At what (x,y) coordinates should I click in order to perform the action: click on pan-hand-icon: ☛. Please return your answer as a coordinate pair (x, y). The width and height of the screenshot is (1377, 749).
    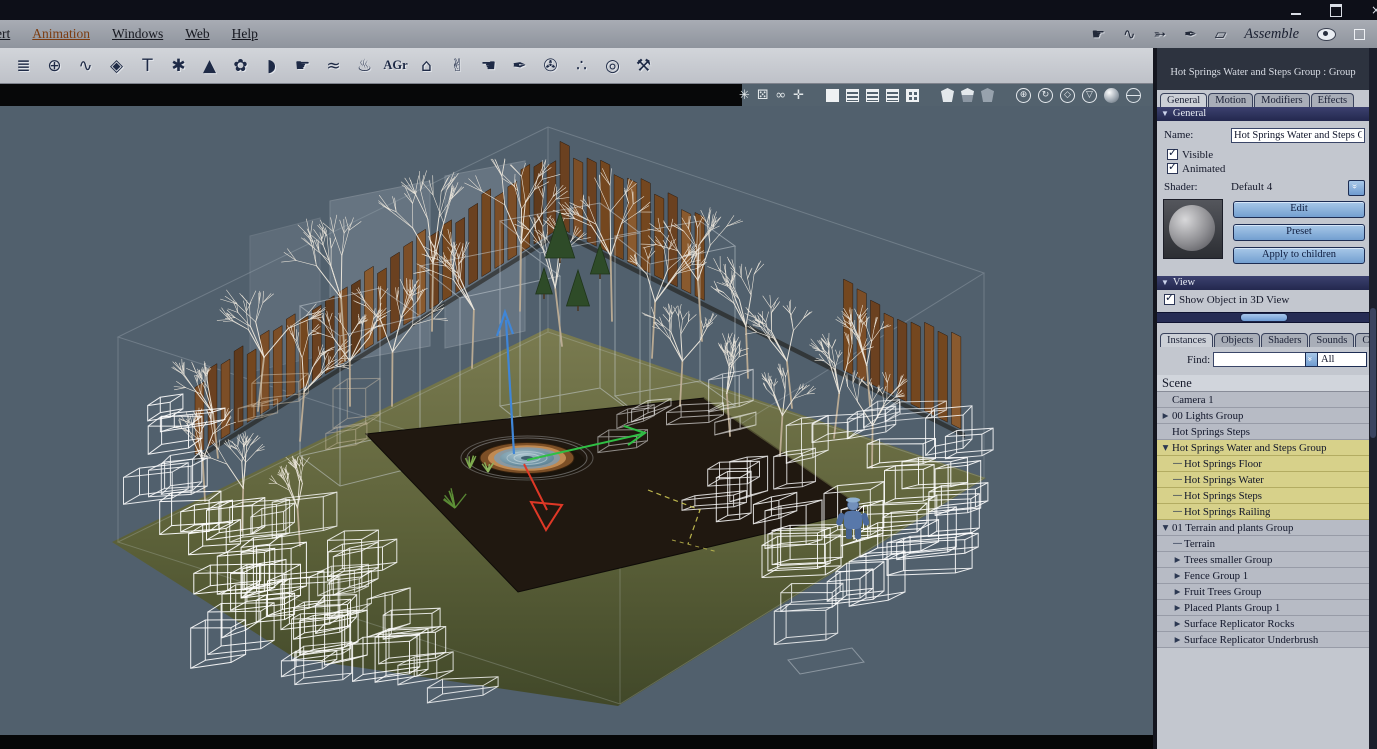
    Looking at the image, I should click on (1098, 34).